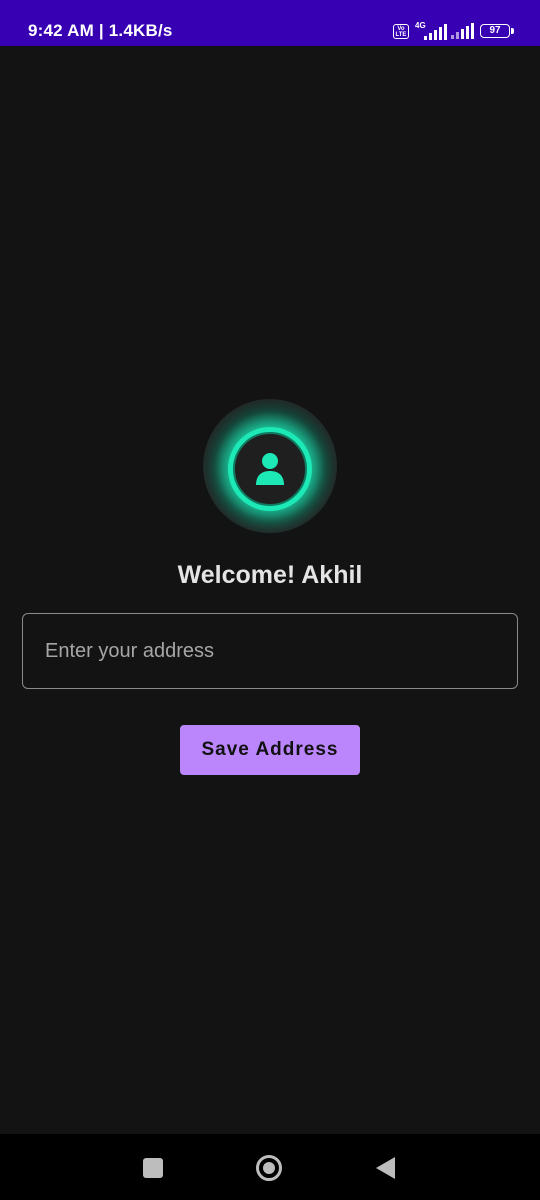 This screenshot has width=540, height=1200. Describe the element at coordinates (385, 1168) in the screenshot. I see `triangle-back-icon` at that location.